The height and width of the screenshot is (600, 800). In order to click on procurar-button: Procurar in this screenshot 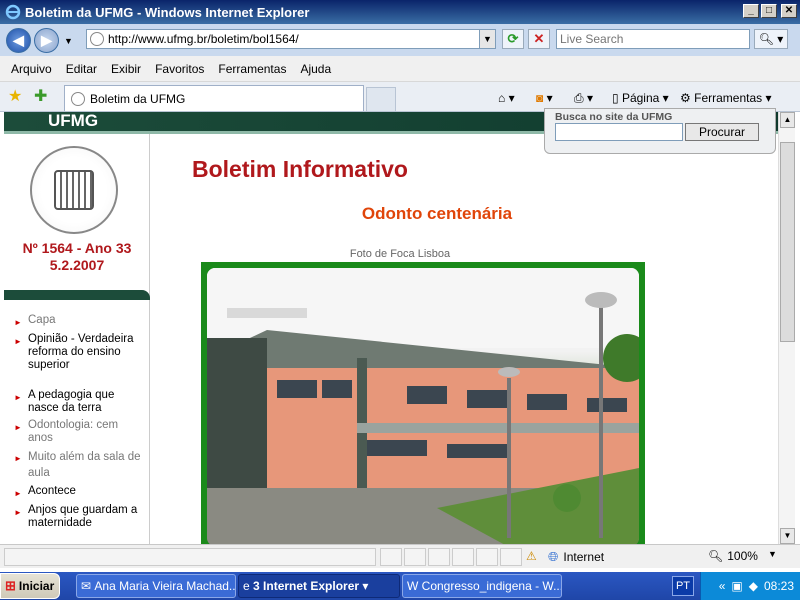, I will do `click(722, 132)`.